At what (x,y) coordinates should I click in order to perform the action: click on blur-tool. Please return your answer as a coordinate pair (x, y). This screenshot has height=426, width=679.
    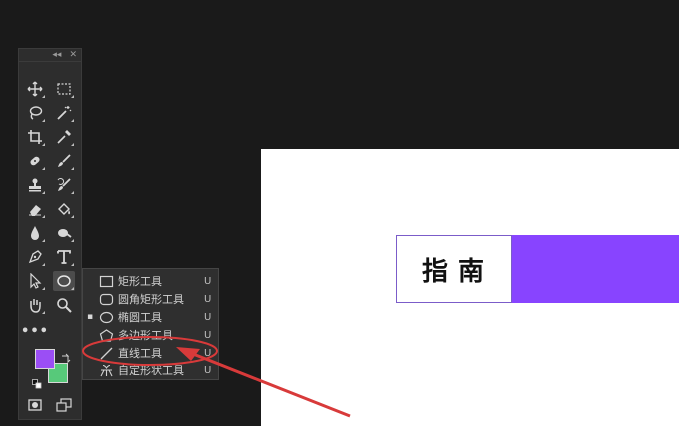
    Looking at the image, I should click on (35, 233).